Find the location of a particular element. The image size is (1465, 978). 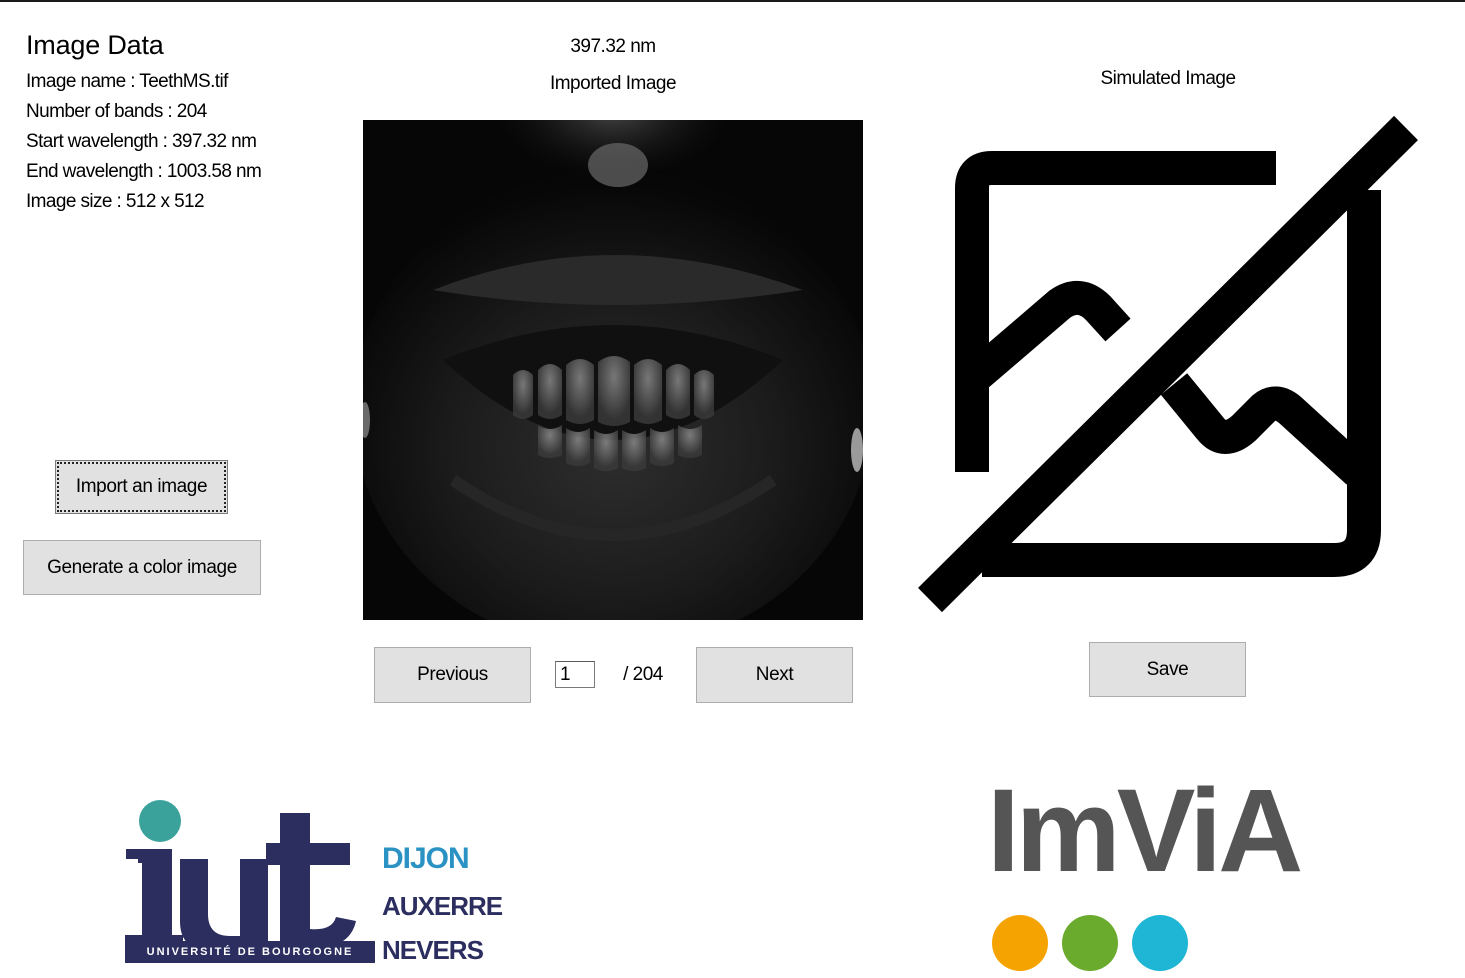

imported-image-title: Imported Image is located at coordinates (613, 83).